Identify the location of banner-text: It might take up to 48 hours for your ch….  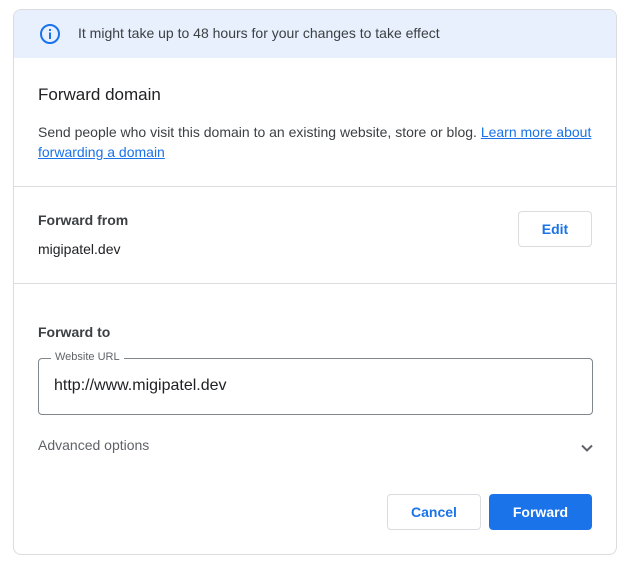
(259, 33).